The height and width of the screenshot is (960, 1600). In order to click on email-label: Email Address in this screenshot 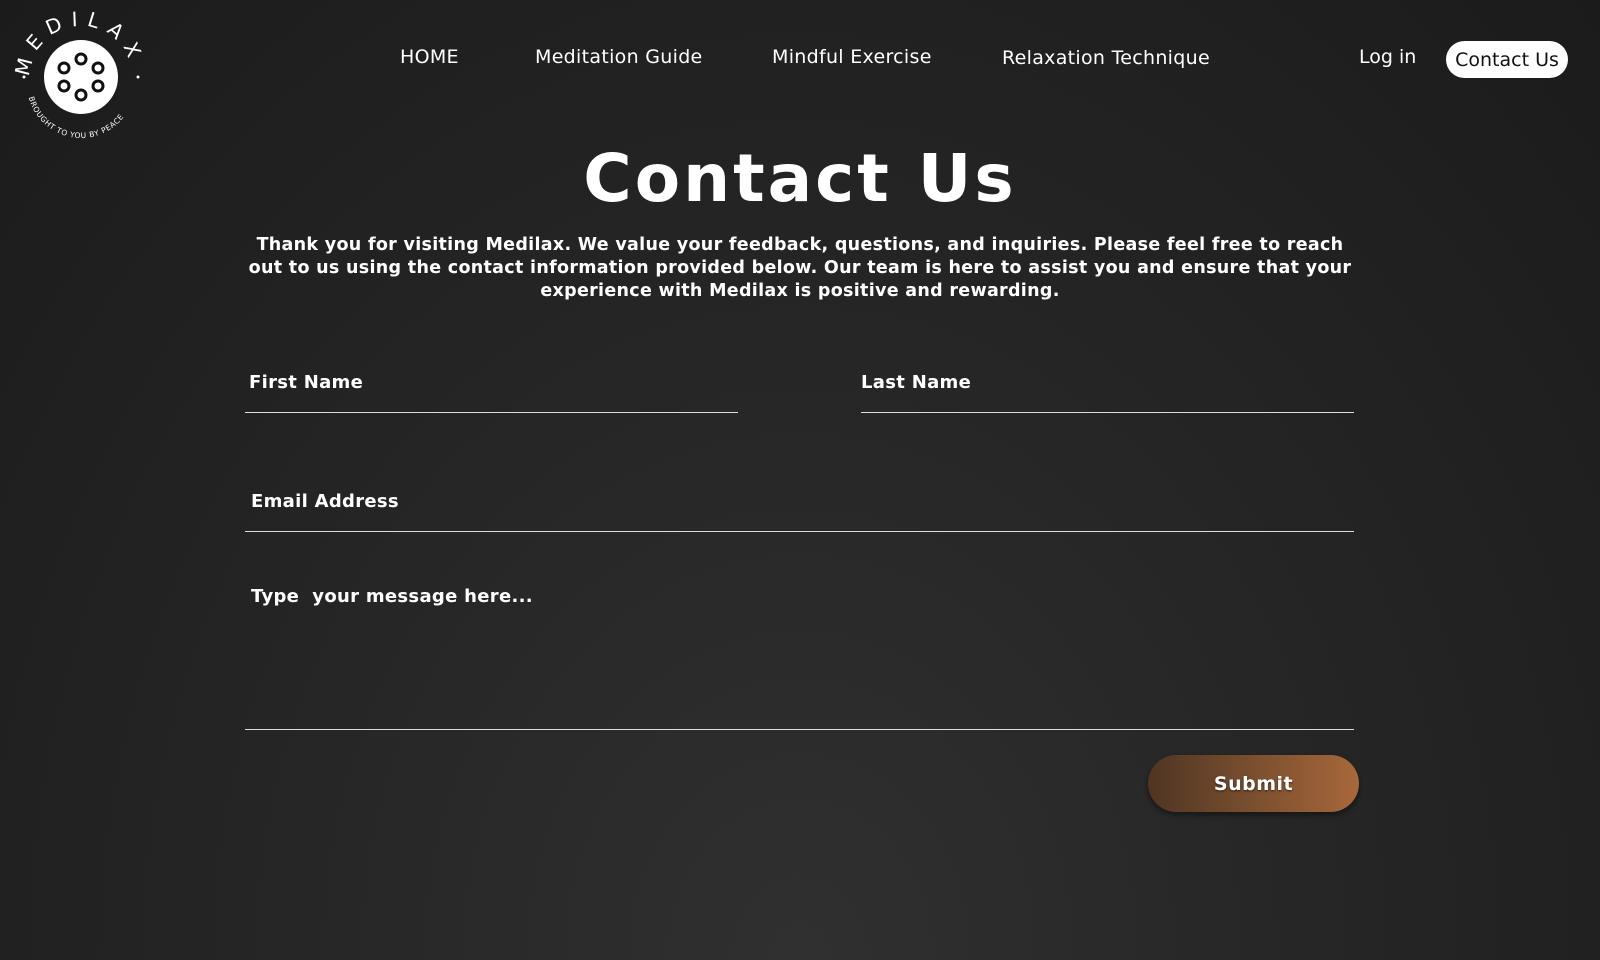, I will do `click(325, 501)`.